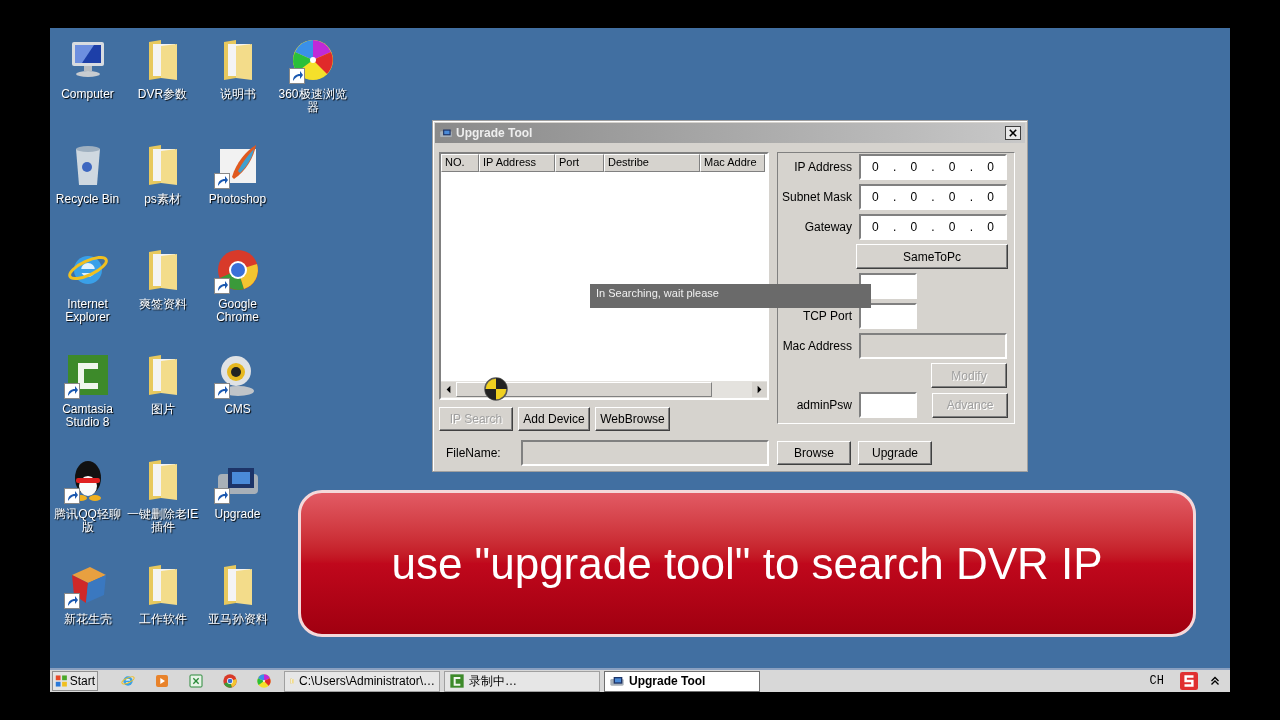 The image size is (1280, 720). I want to click on scroll-left-icon, so click(448, 389).